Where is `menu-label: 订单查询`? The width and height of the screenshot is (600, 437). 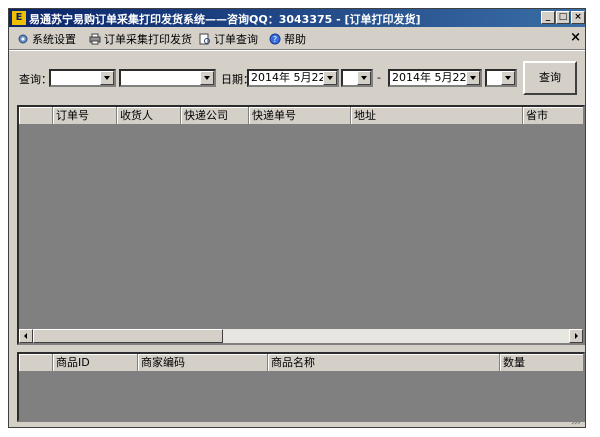 menu-label: 订单查询 is located at coordinates (236, 39).